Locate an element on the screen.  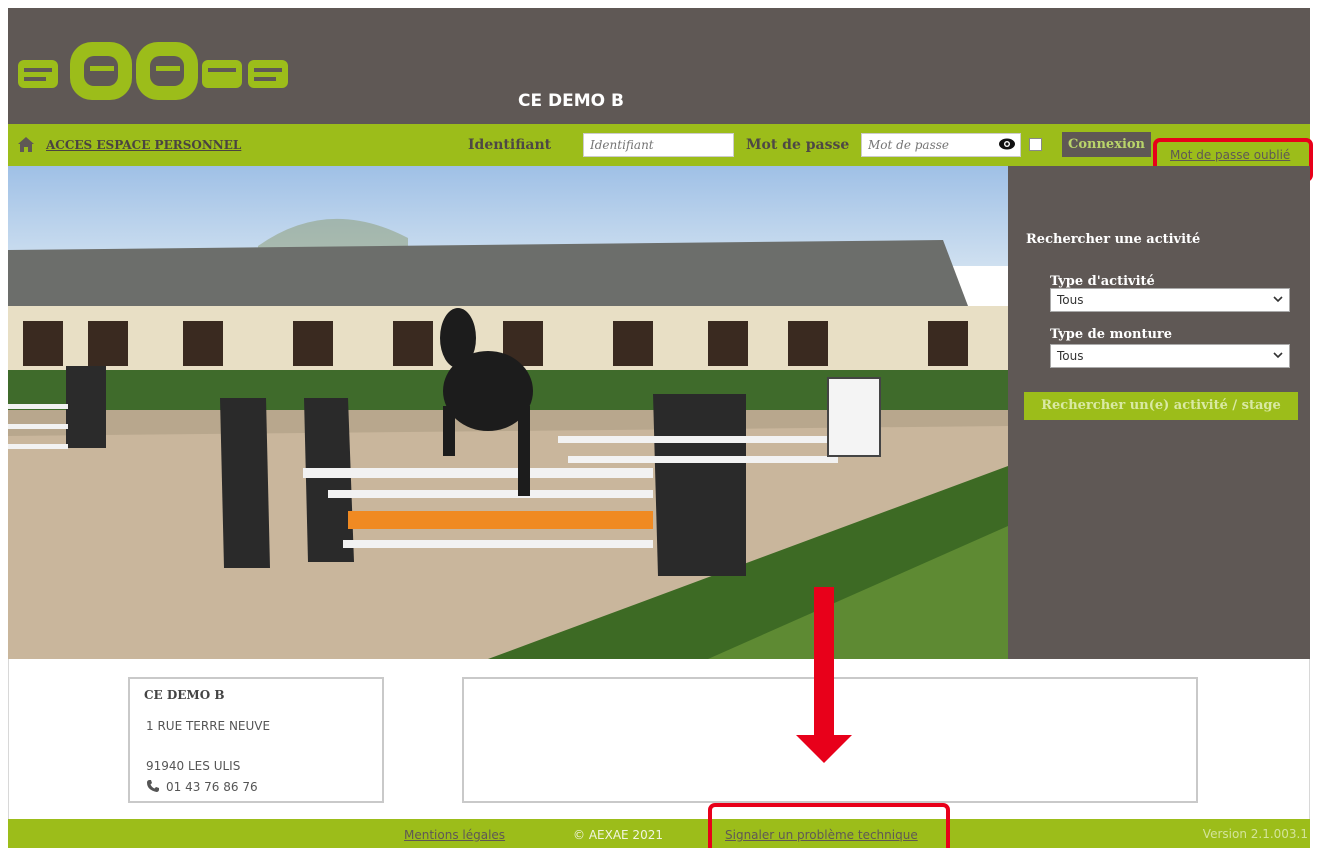
mount-type-label: Type de monture is located at coordinates (1111, 334).